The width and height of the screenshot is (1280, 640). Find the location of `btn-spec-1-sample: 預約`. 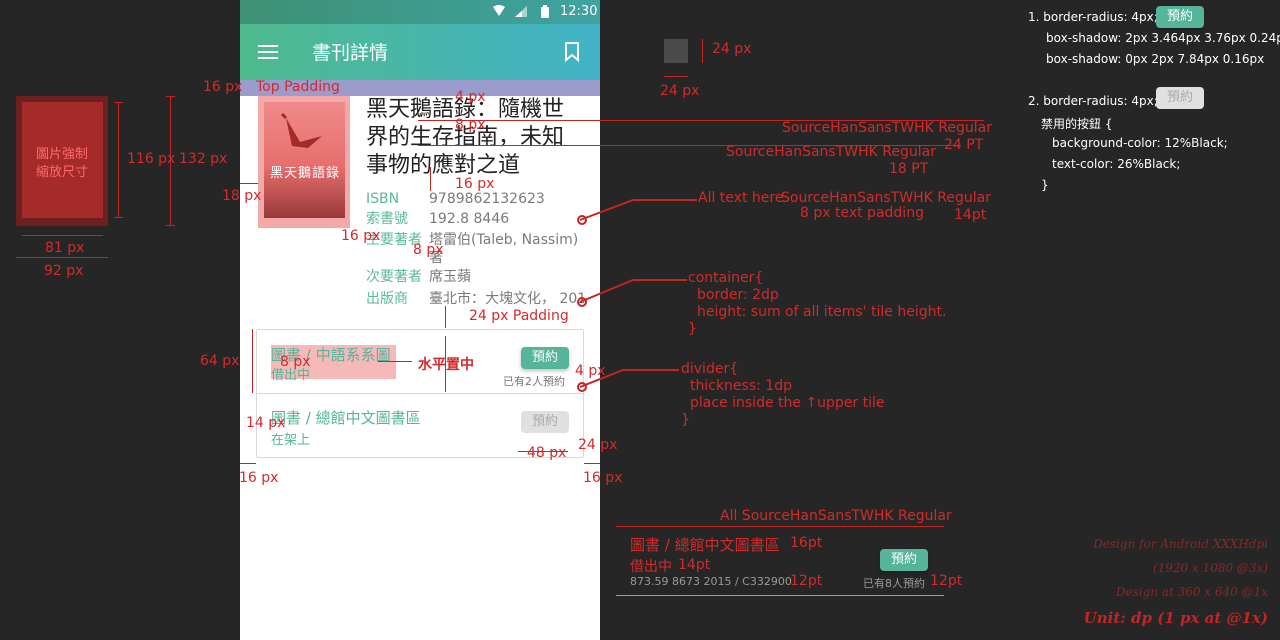

btn-spec-1-sample: 預約 is located at coordinates (1180, 17).